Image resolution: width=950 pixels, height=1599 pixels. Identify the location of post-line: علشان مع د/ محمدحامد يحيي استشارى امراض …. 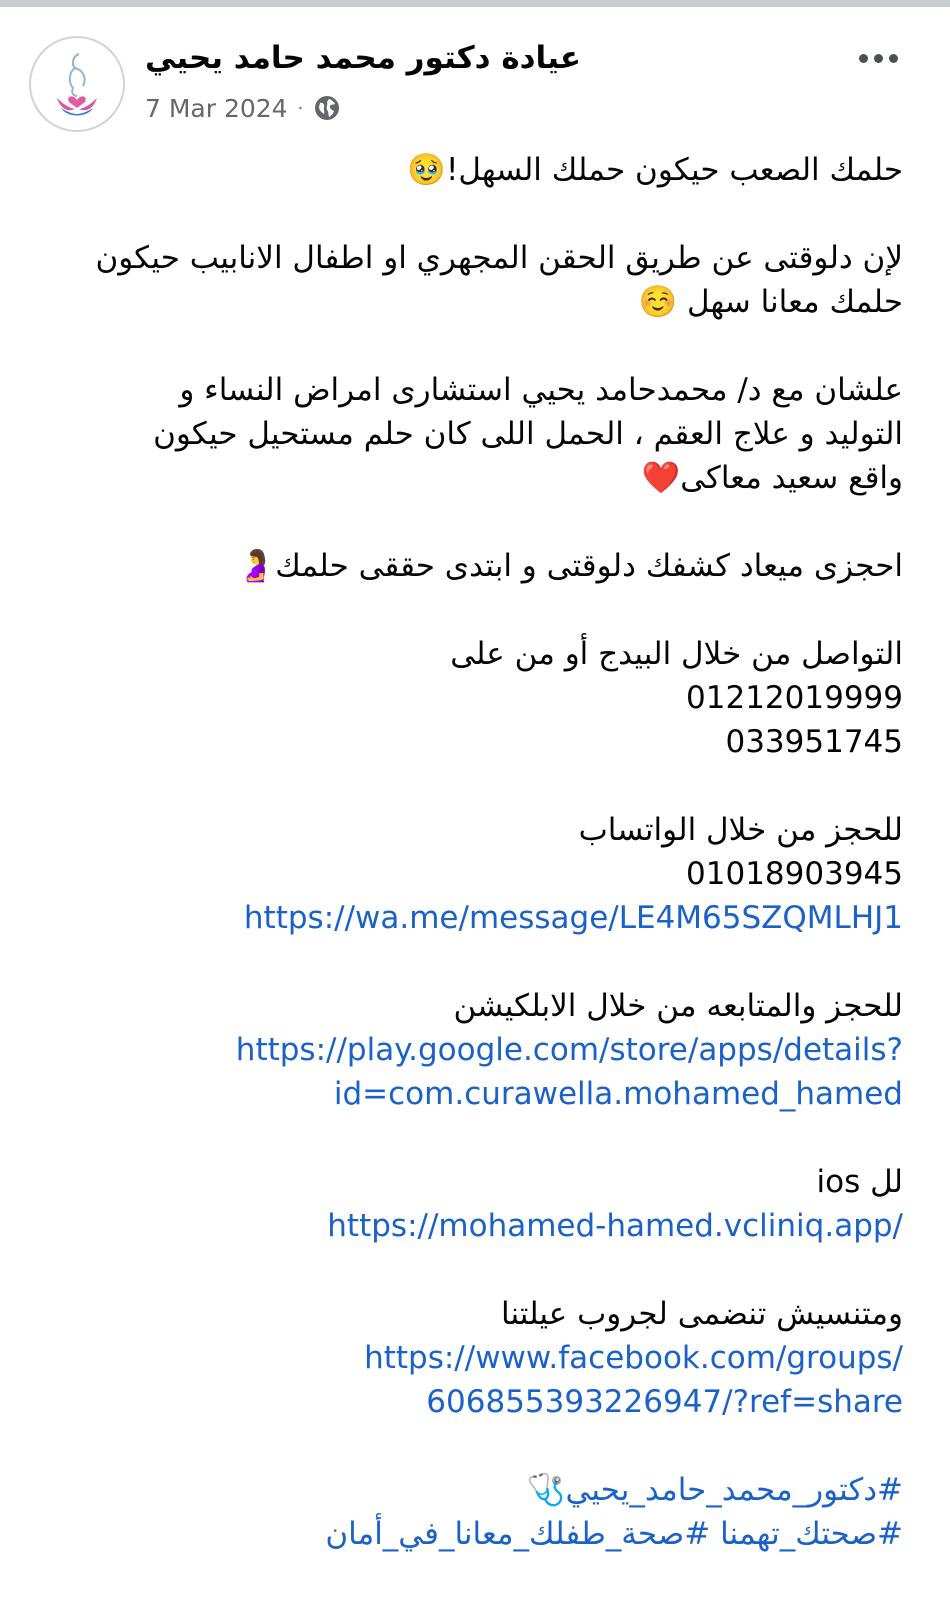
(541, 390).